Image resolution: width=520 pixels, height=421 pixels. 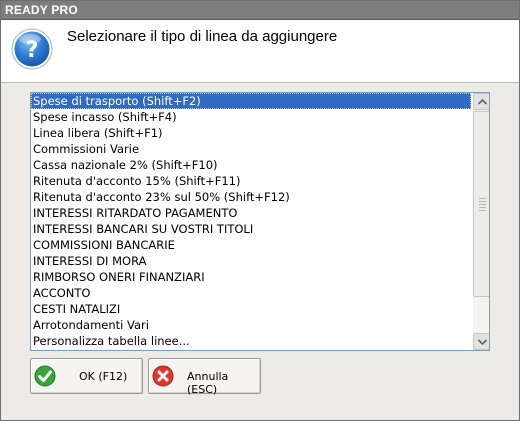 I want to click on question-icon: ?, so click(x=32, y=49).